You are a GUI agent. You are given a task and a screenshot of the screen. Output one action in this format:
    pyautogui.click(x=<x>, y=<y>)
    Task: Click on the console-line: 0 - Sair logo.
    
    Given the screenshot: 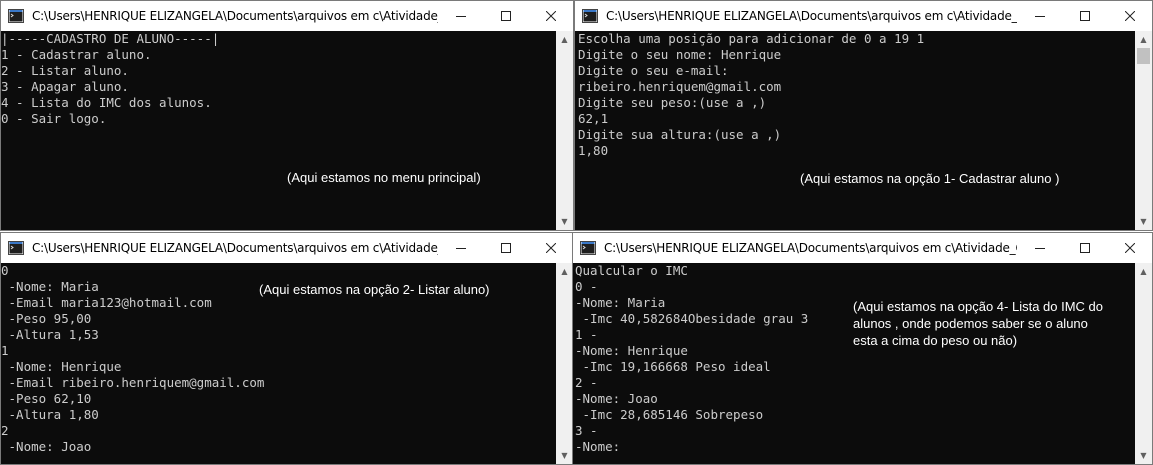 What is the action you would take?
    pyautogui.click(x=54, y=118)
    